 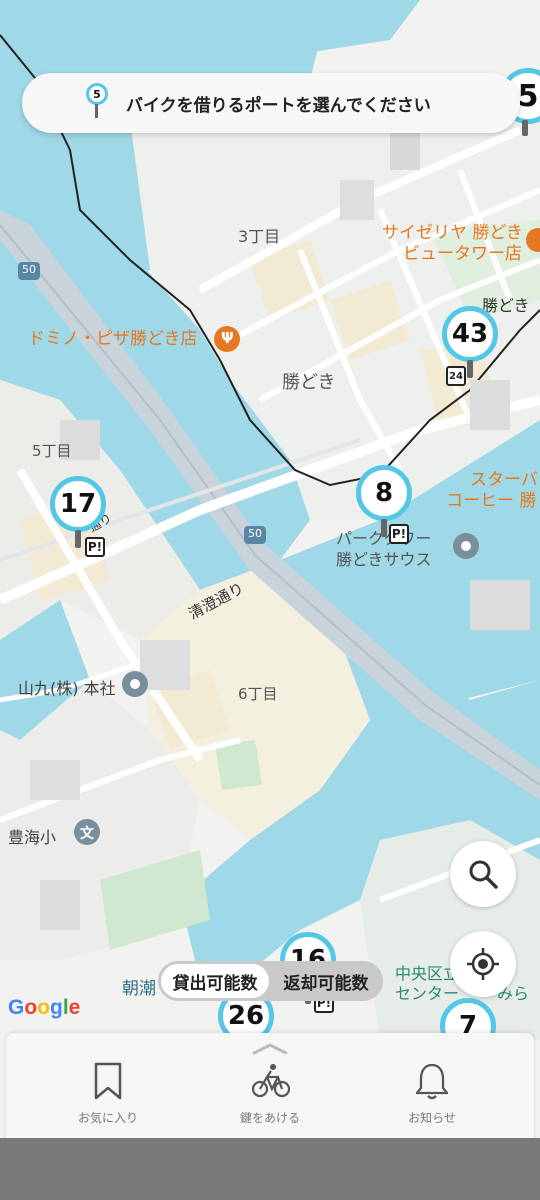 What do you see at coordinates (78, 504) in the screenshot?
I see `port-count: 17` at bounding box center [78, 504].